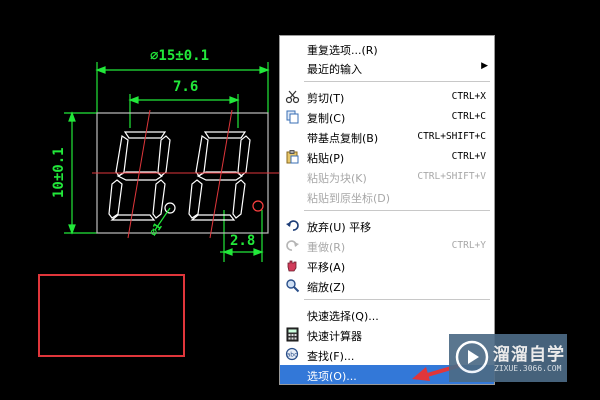 This screenshot has height=400, width=600. I want to click on menu-item-label: 放弃, so click(318, 227).